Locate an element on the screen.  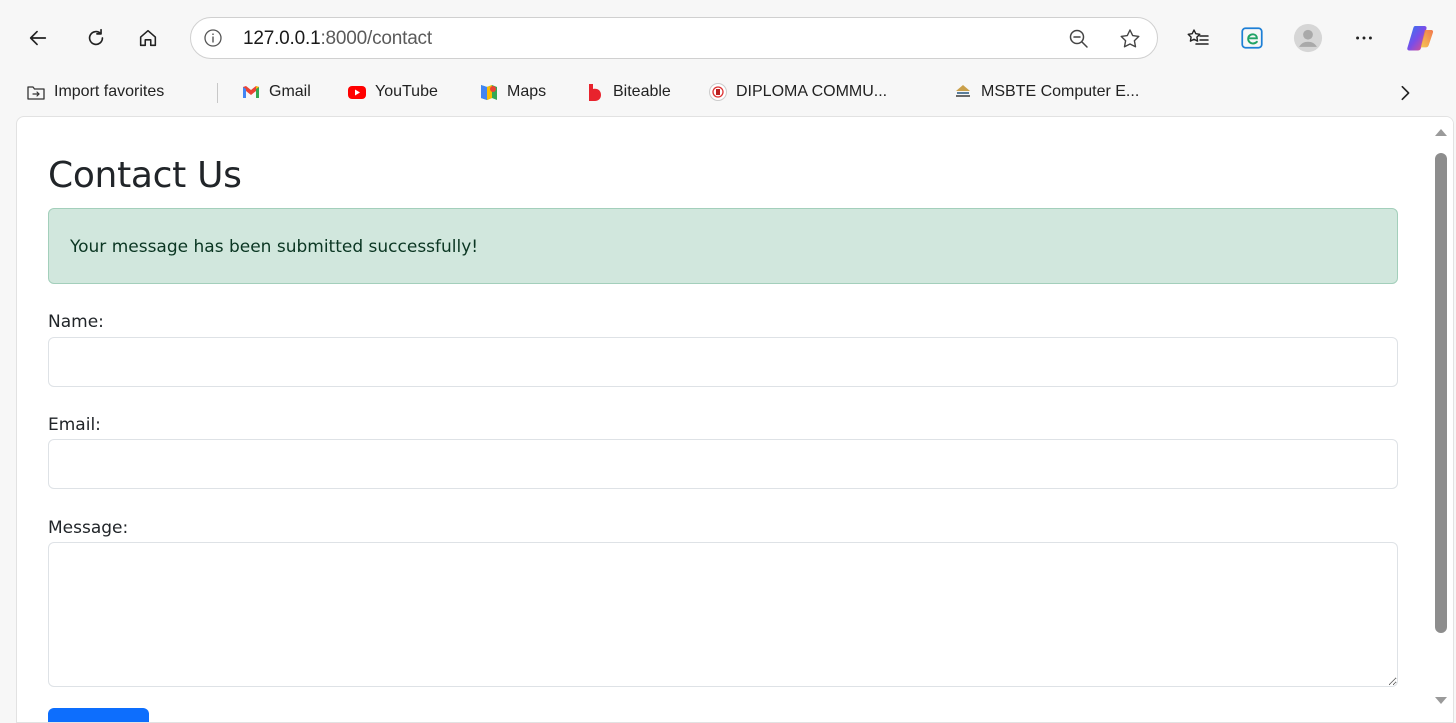
url-text: 127.0.0.1:8000/contact is located at coordinates (337, 39).